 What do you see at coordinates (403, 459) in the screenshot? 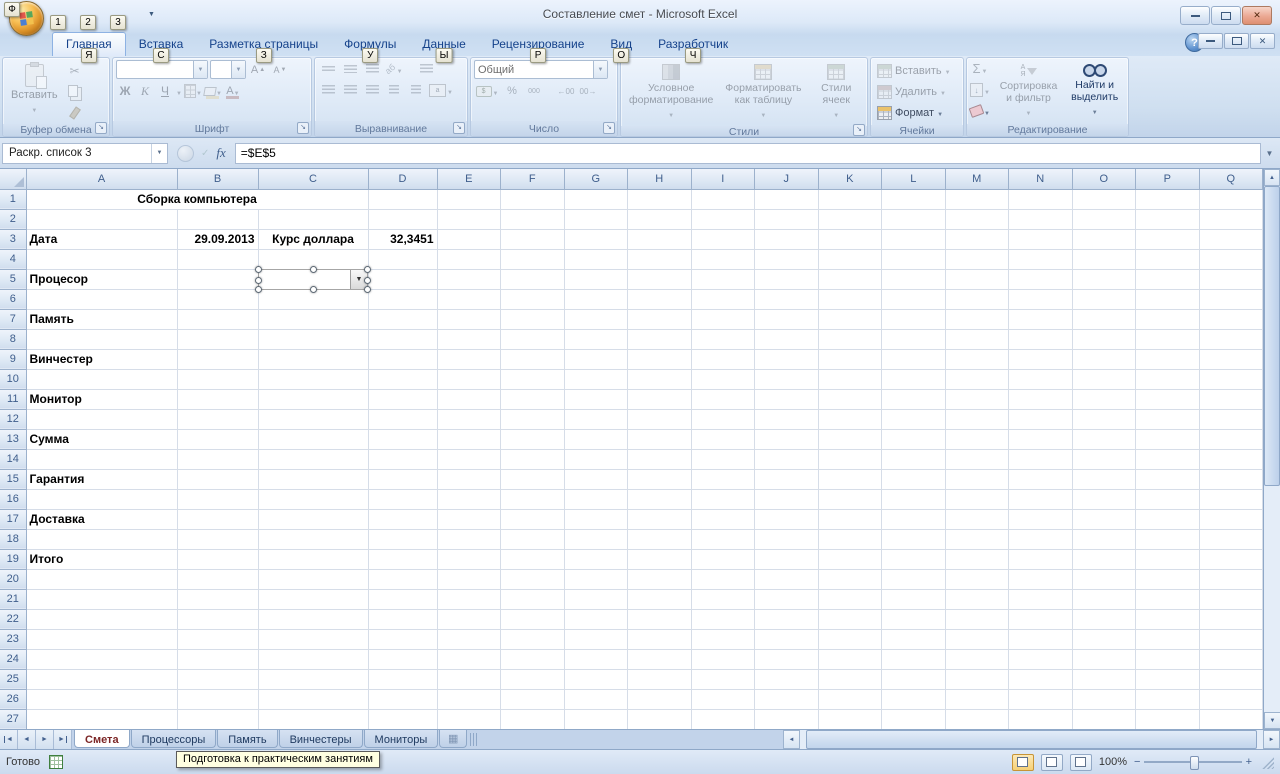
I see `cell-D14` at bounding box center [403, 459].